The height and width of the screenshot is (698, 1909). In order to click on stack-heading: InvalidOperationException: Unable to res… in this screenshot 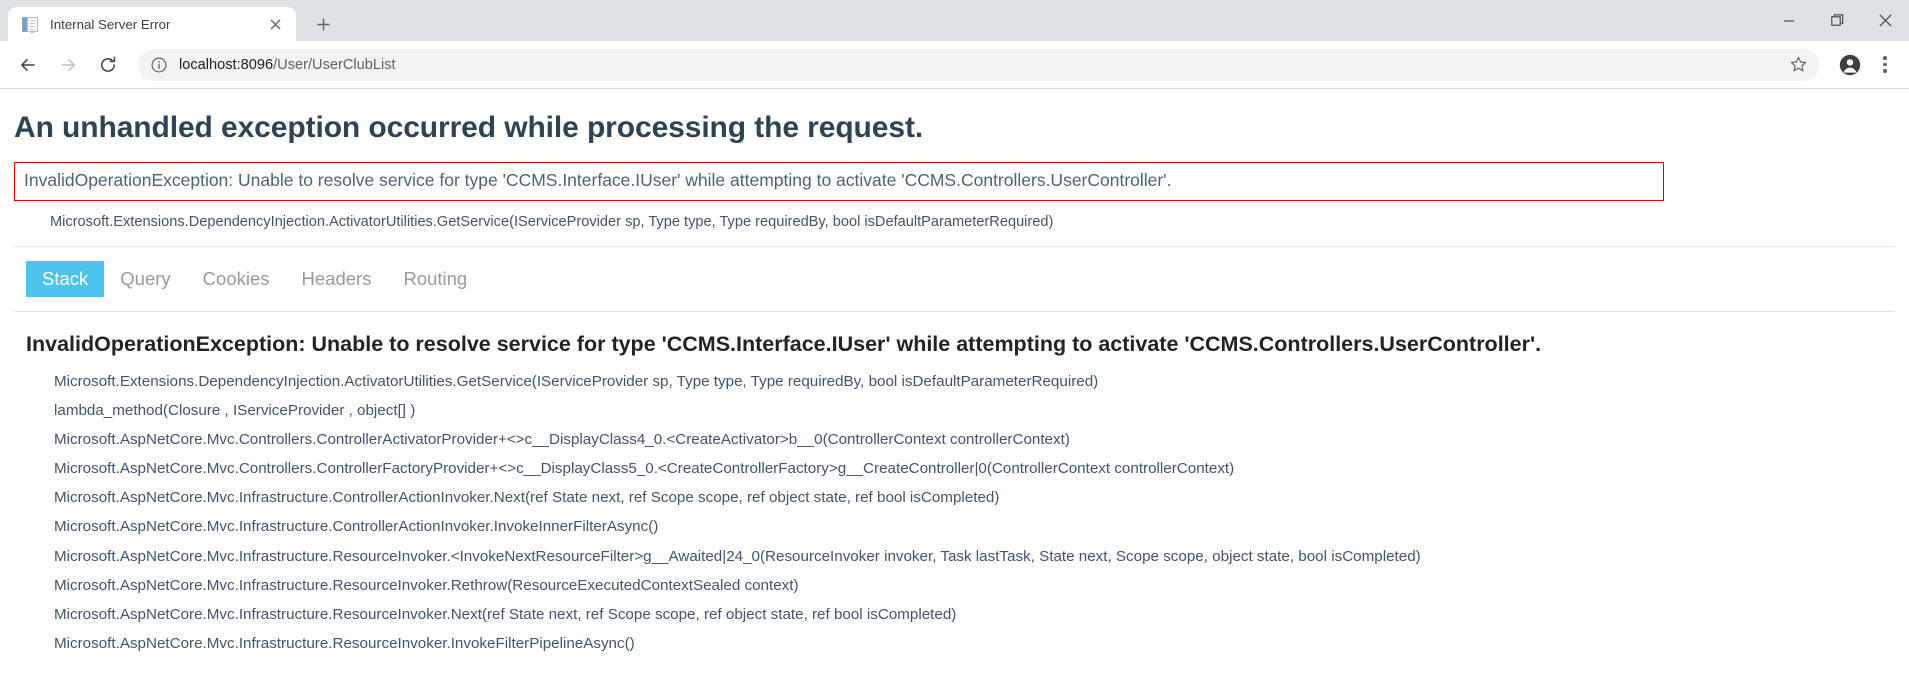, I will do `click(784, 344)`.